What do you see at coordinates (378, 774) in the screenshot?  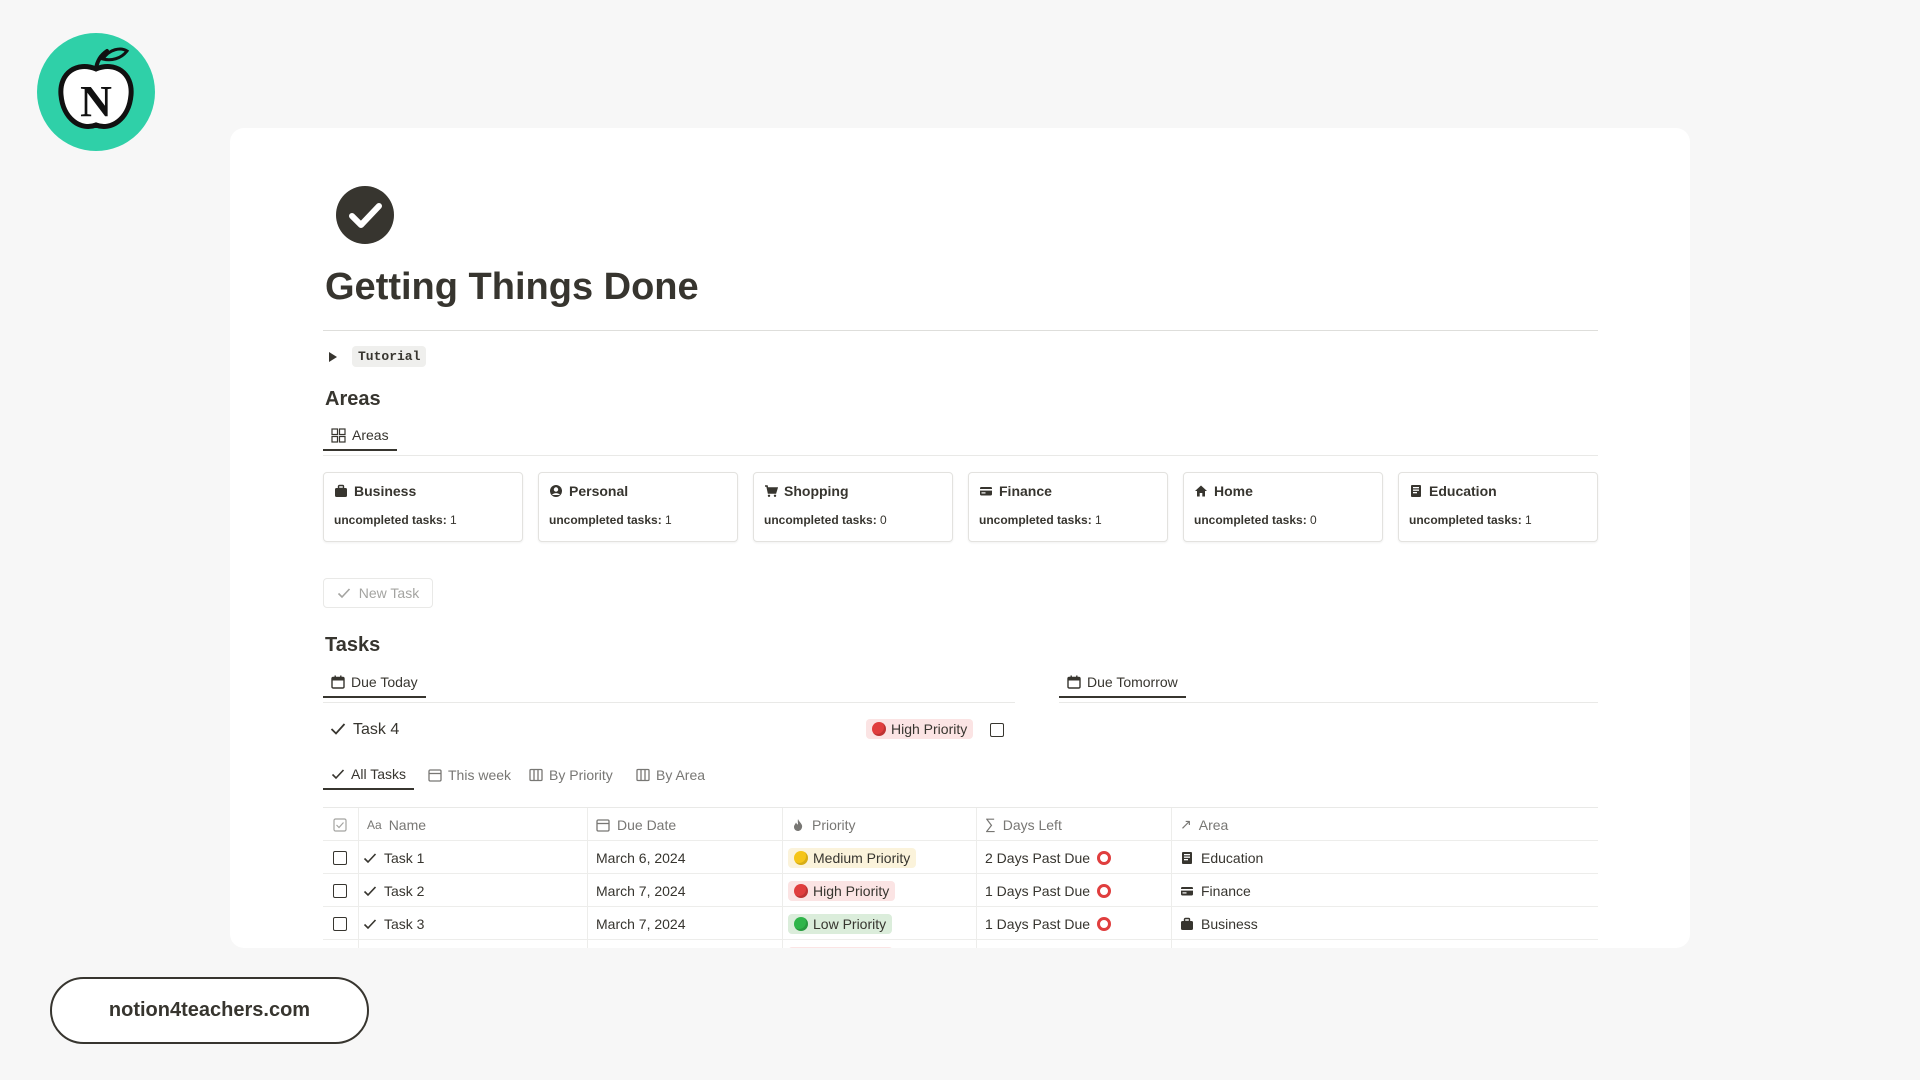 I see `tab-label: All Tasks` at bounding box center [378, 774].